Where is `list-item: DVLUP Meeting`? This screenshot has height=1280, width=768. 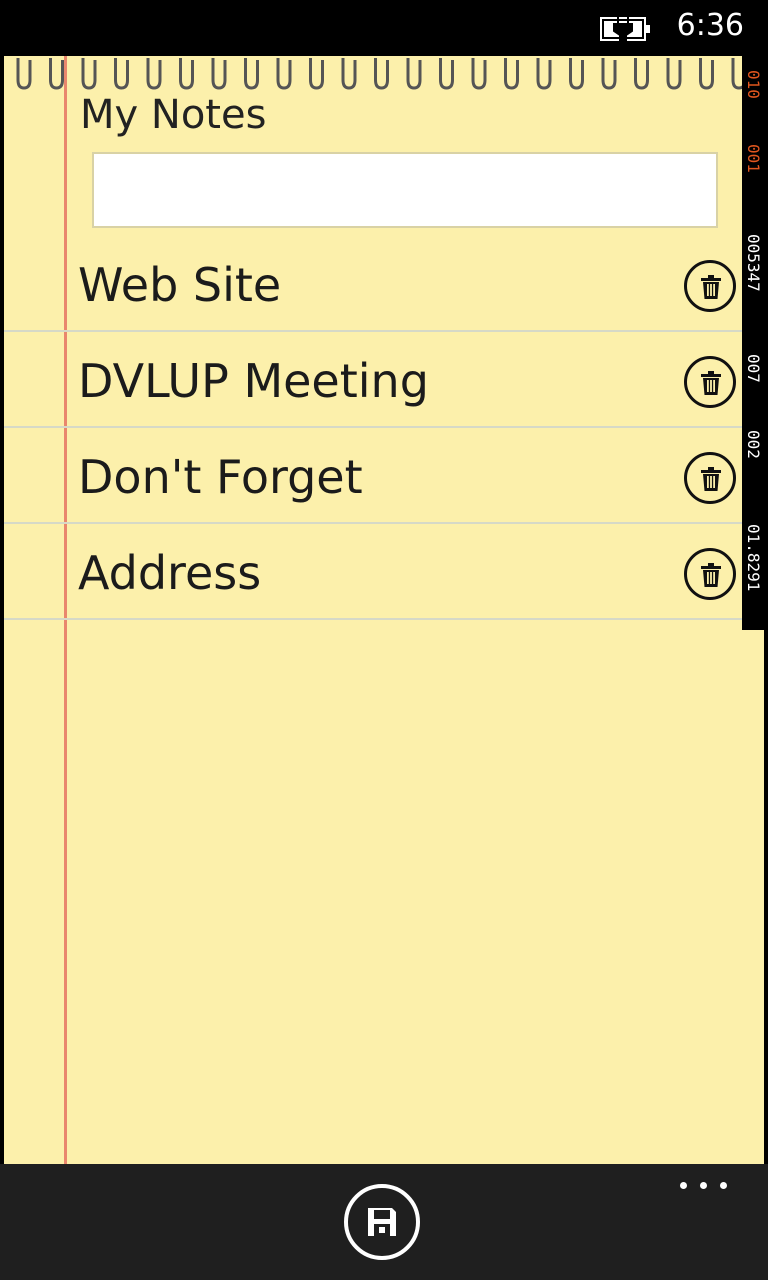 list-item: DVLUP Meeting is located at coordinates (374, 380).